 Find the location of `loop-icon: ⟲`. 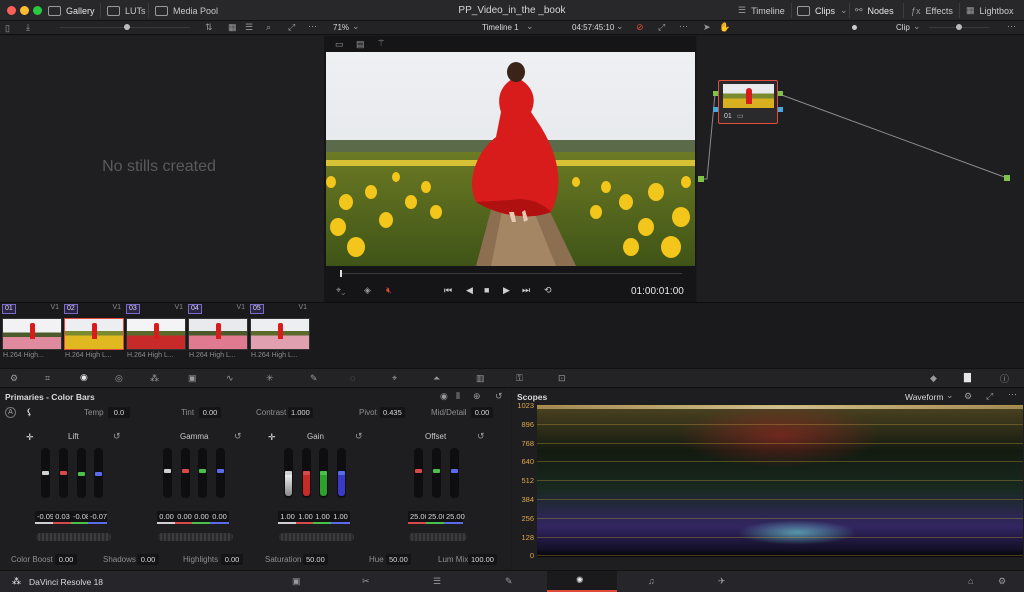

loop-icon: ⟲ is located at coordinates (548, 290).